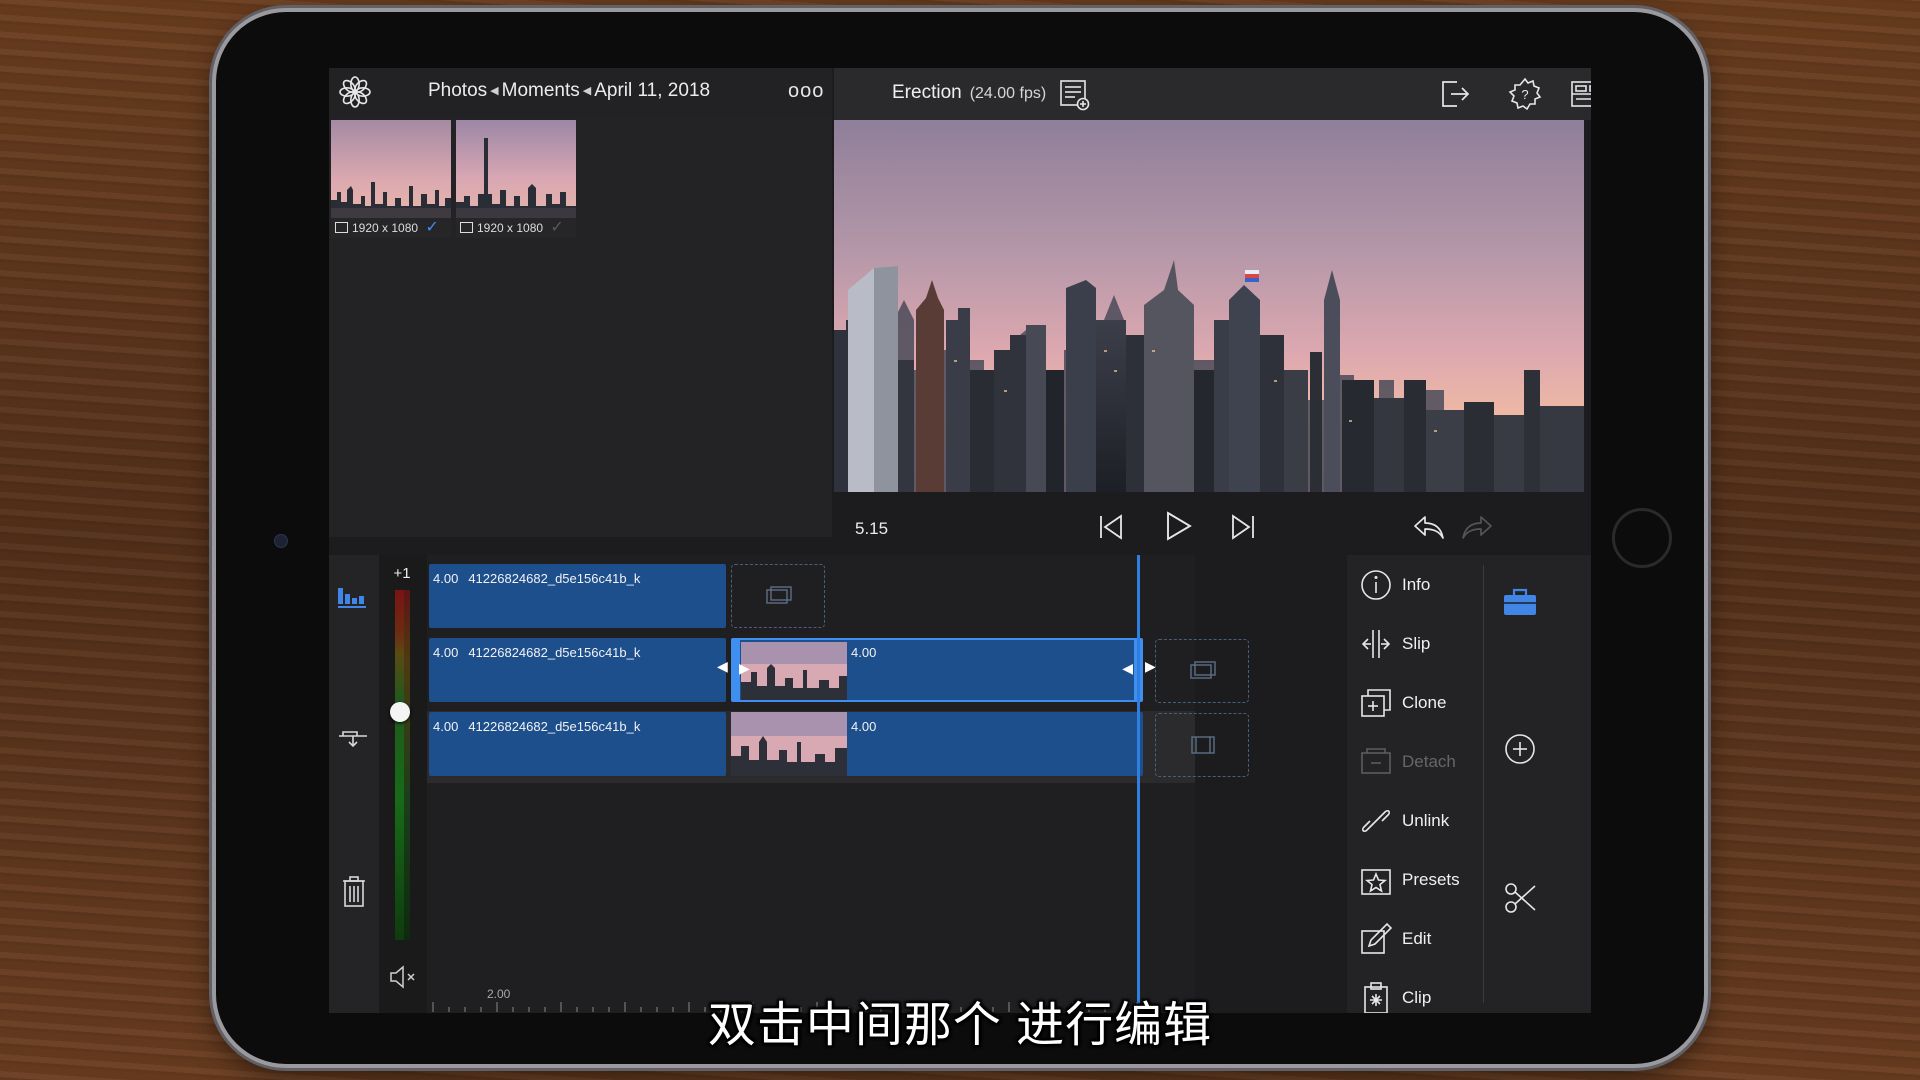  I want to click on undo-icon, so click(1429, 527).